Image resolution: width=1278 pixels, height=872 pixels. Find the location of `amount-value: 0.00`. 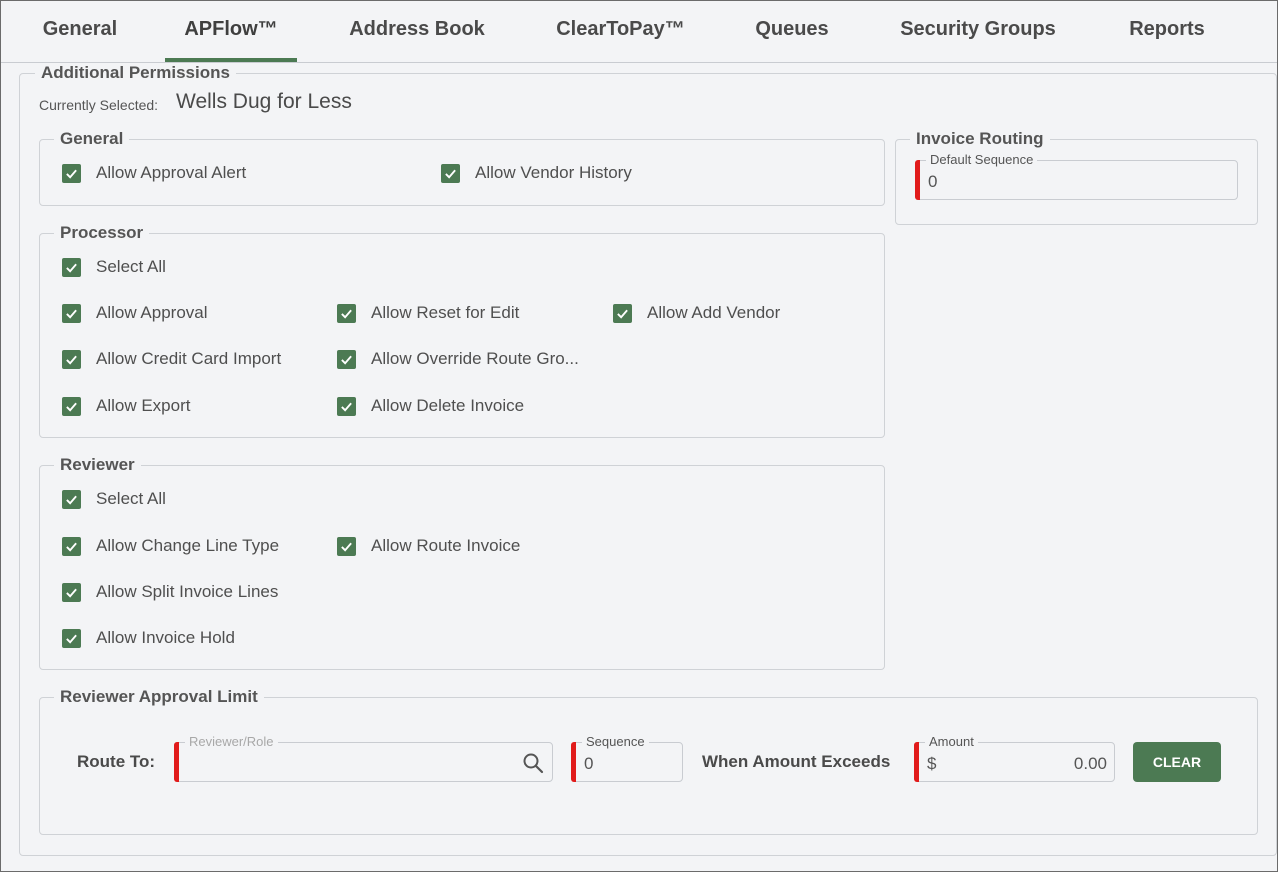

amount-value: 0.00 is located at coordinates (1090, 763).